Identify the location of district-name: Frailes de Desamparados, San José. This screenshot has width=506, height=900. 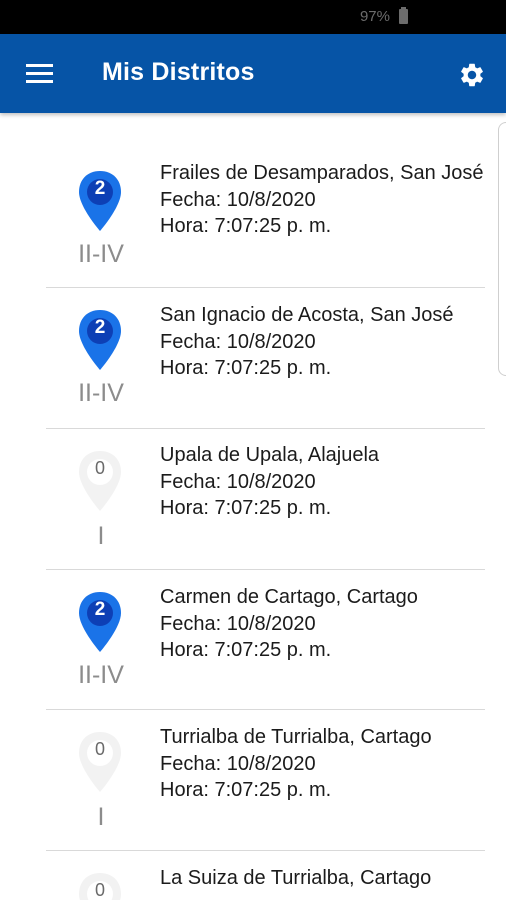
(322, 173).